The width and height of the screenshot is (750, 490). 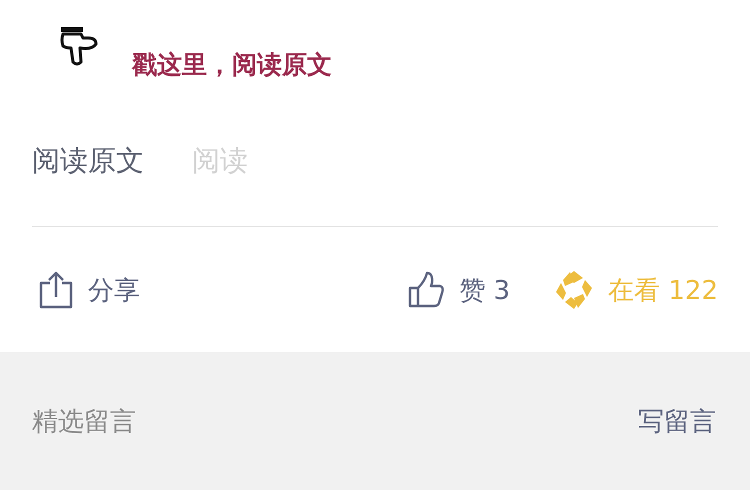 I want to click on read-original-link: 阅读原文, so click(x=88, y=161).